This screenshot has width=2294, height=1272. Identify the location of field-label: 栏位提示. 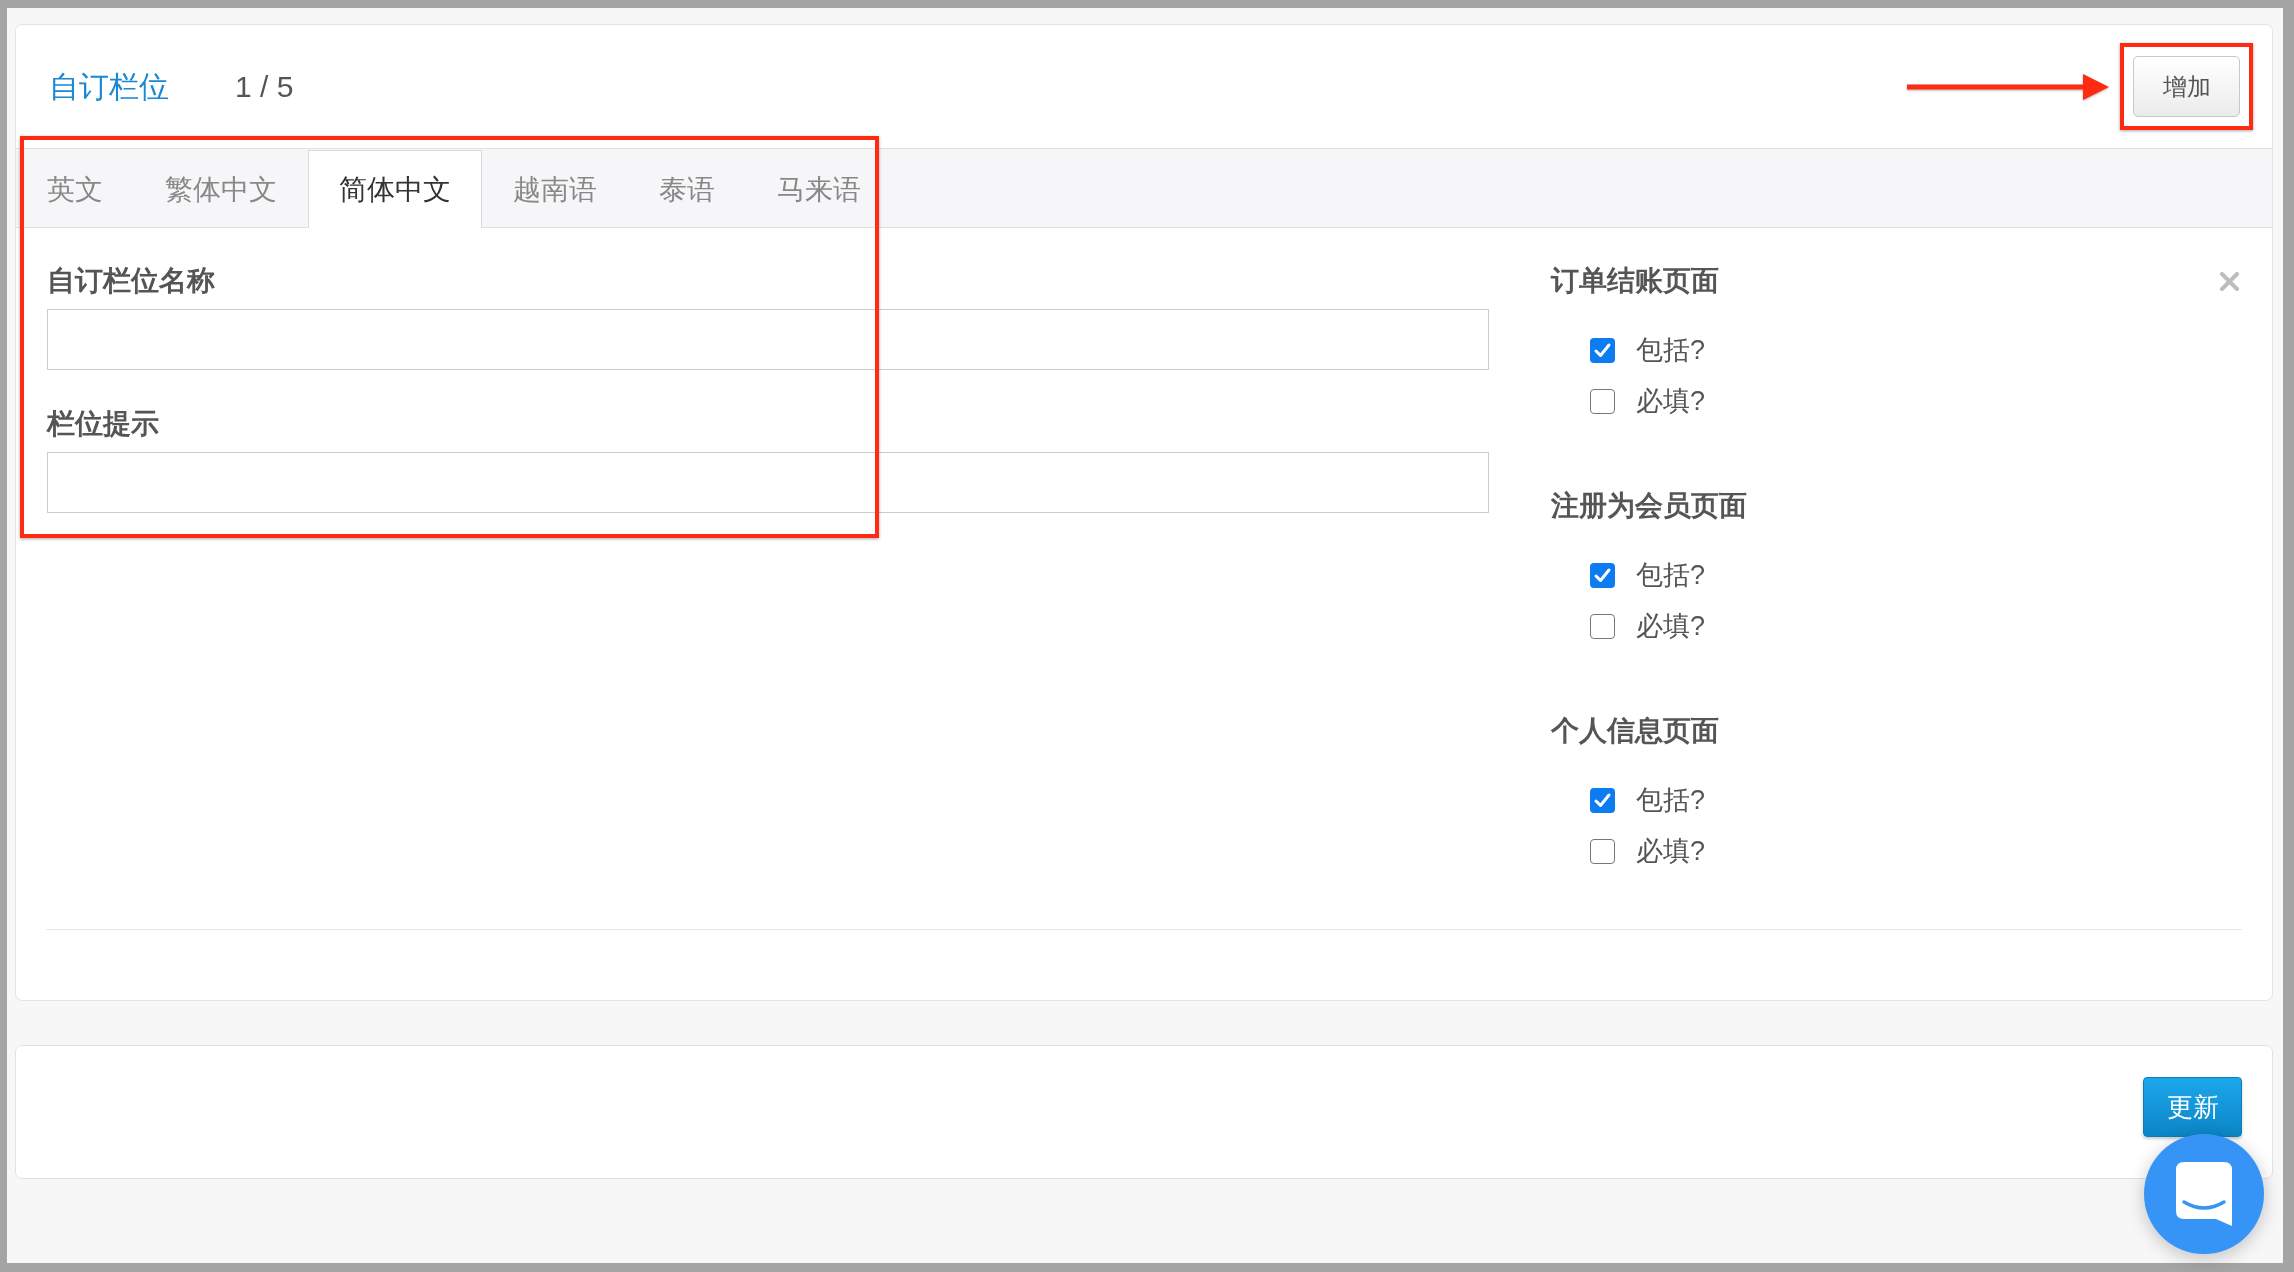
(103, 424).